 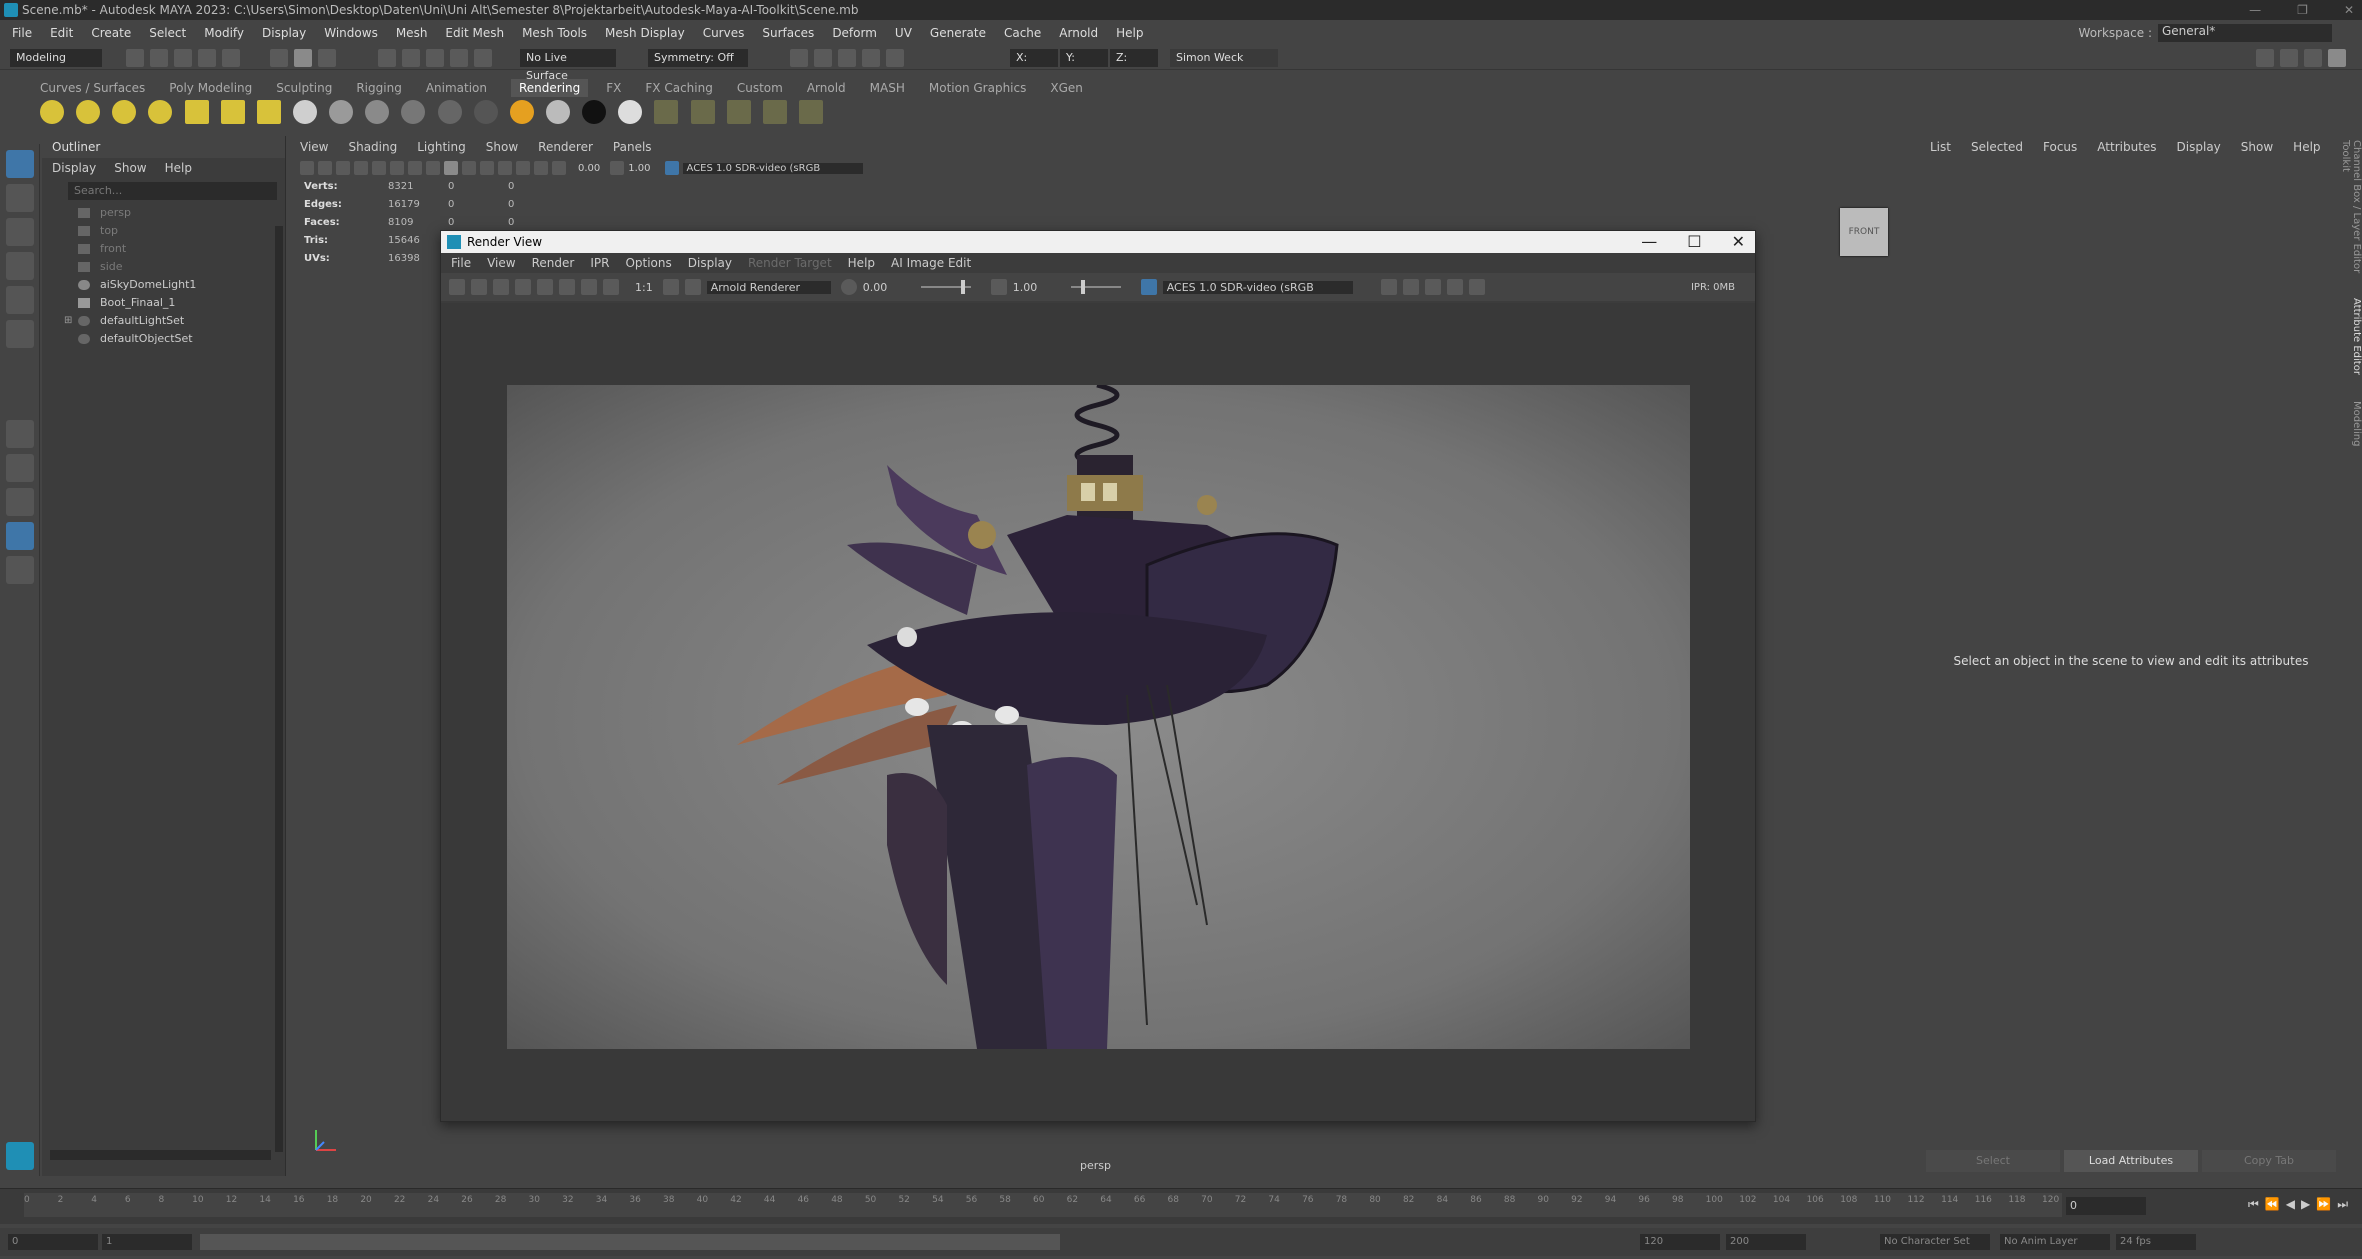 I want to click on menu-surfaces: Surfaces, so click(x=788, y=33).